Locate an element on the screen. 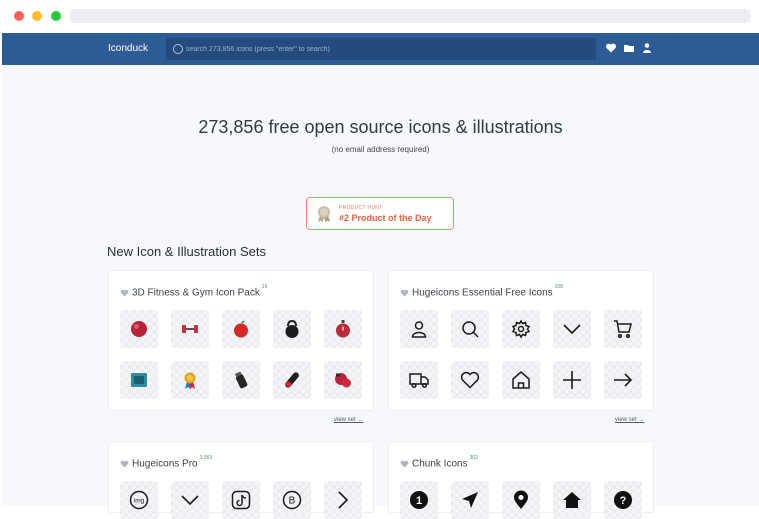 The height and width of the screenshot is (519, 759). card-header: 3D Fitness & Gym Icon Pack16 is located at coordinates (194, 291).